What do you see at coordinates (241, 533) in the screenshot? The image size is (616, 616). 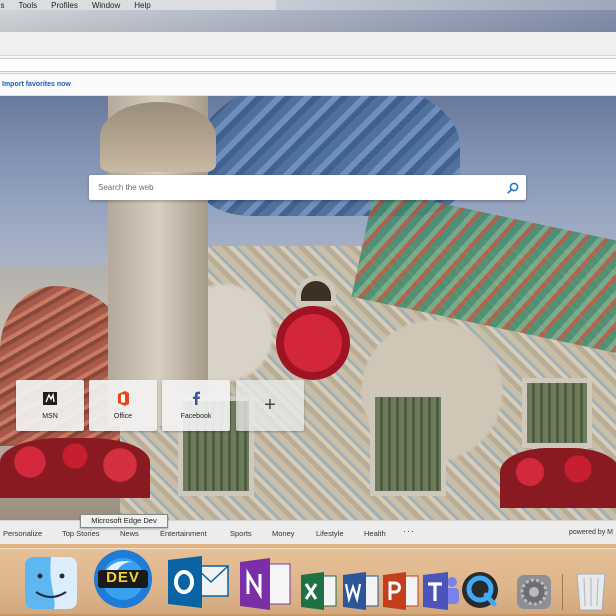 I see `nav-sports: Sports` at bounding box center [241, 533].